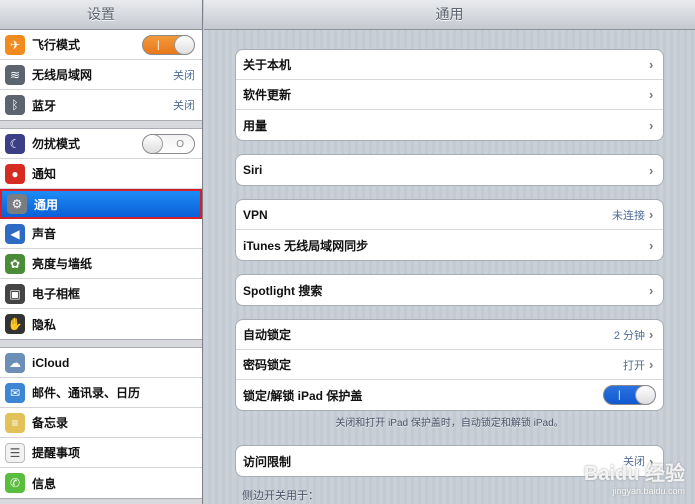  What do you see at coordinates (15, 324) in the screenshot?
I see `hand-icon: ✋` at bounding box center [15, 324].